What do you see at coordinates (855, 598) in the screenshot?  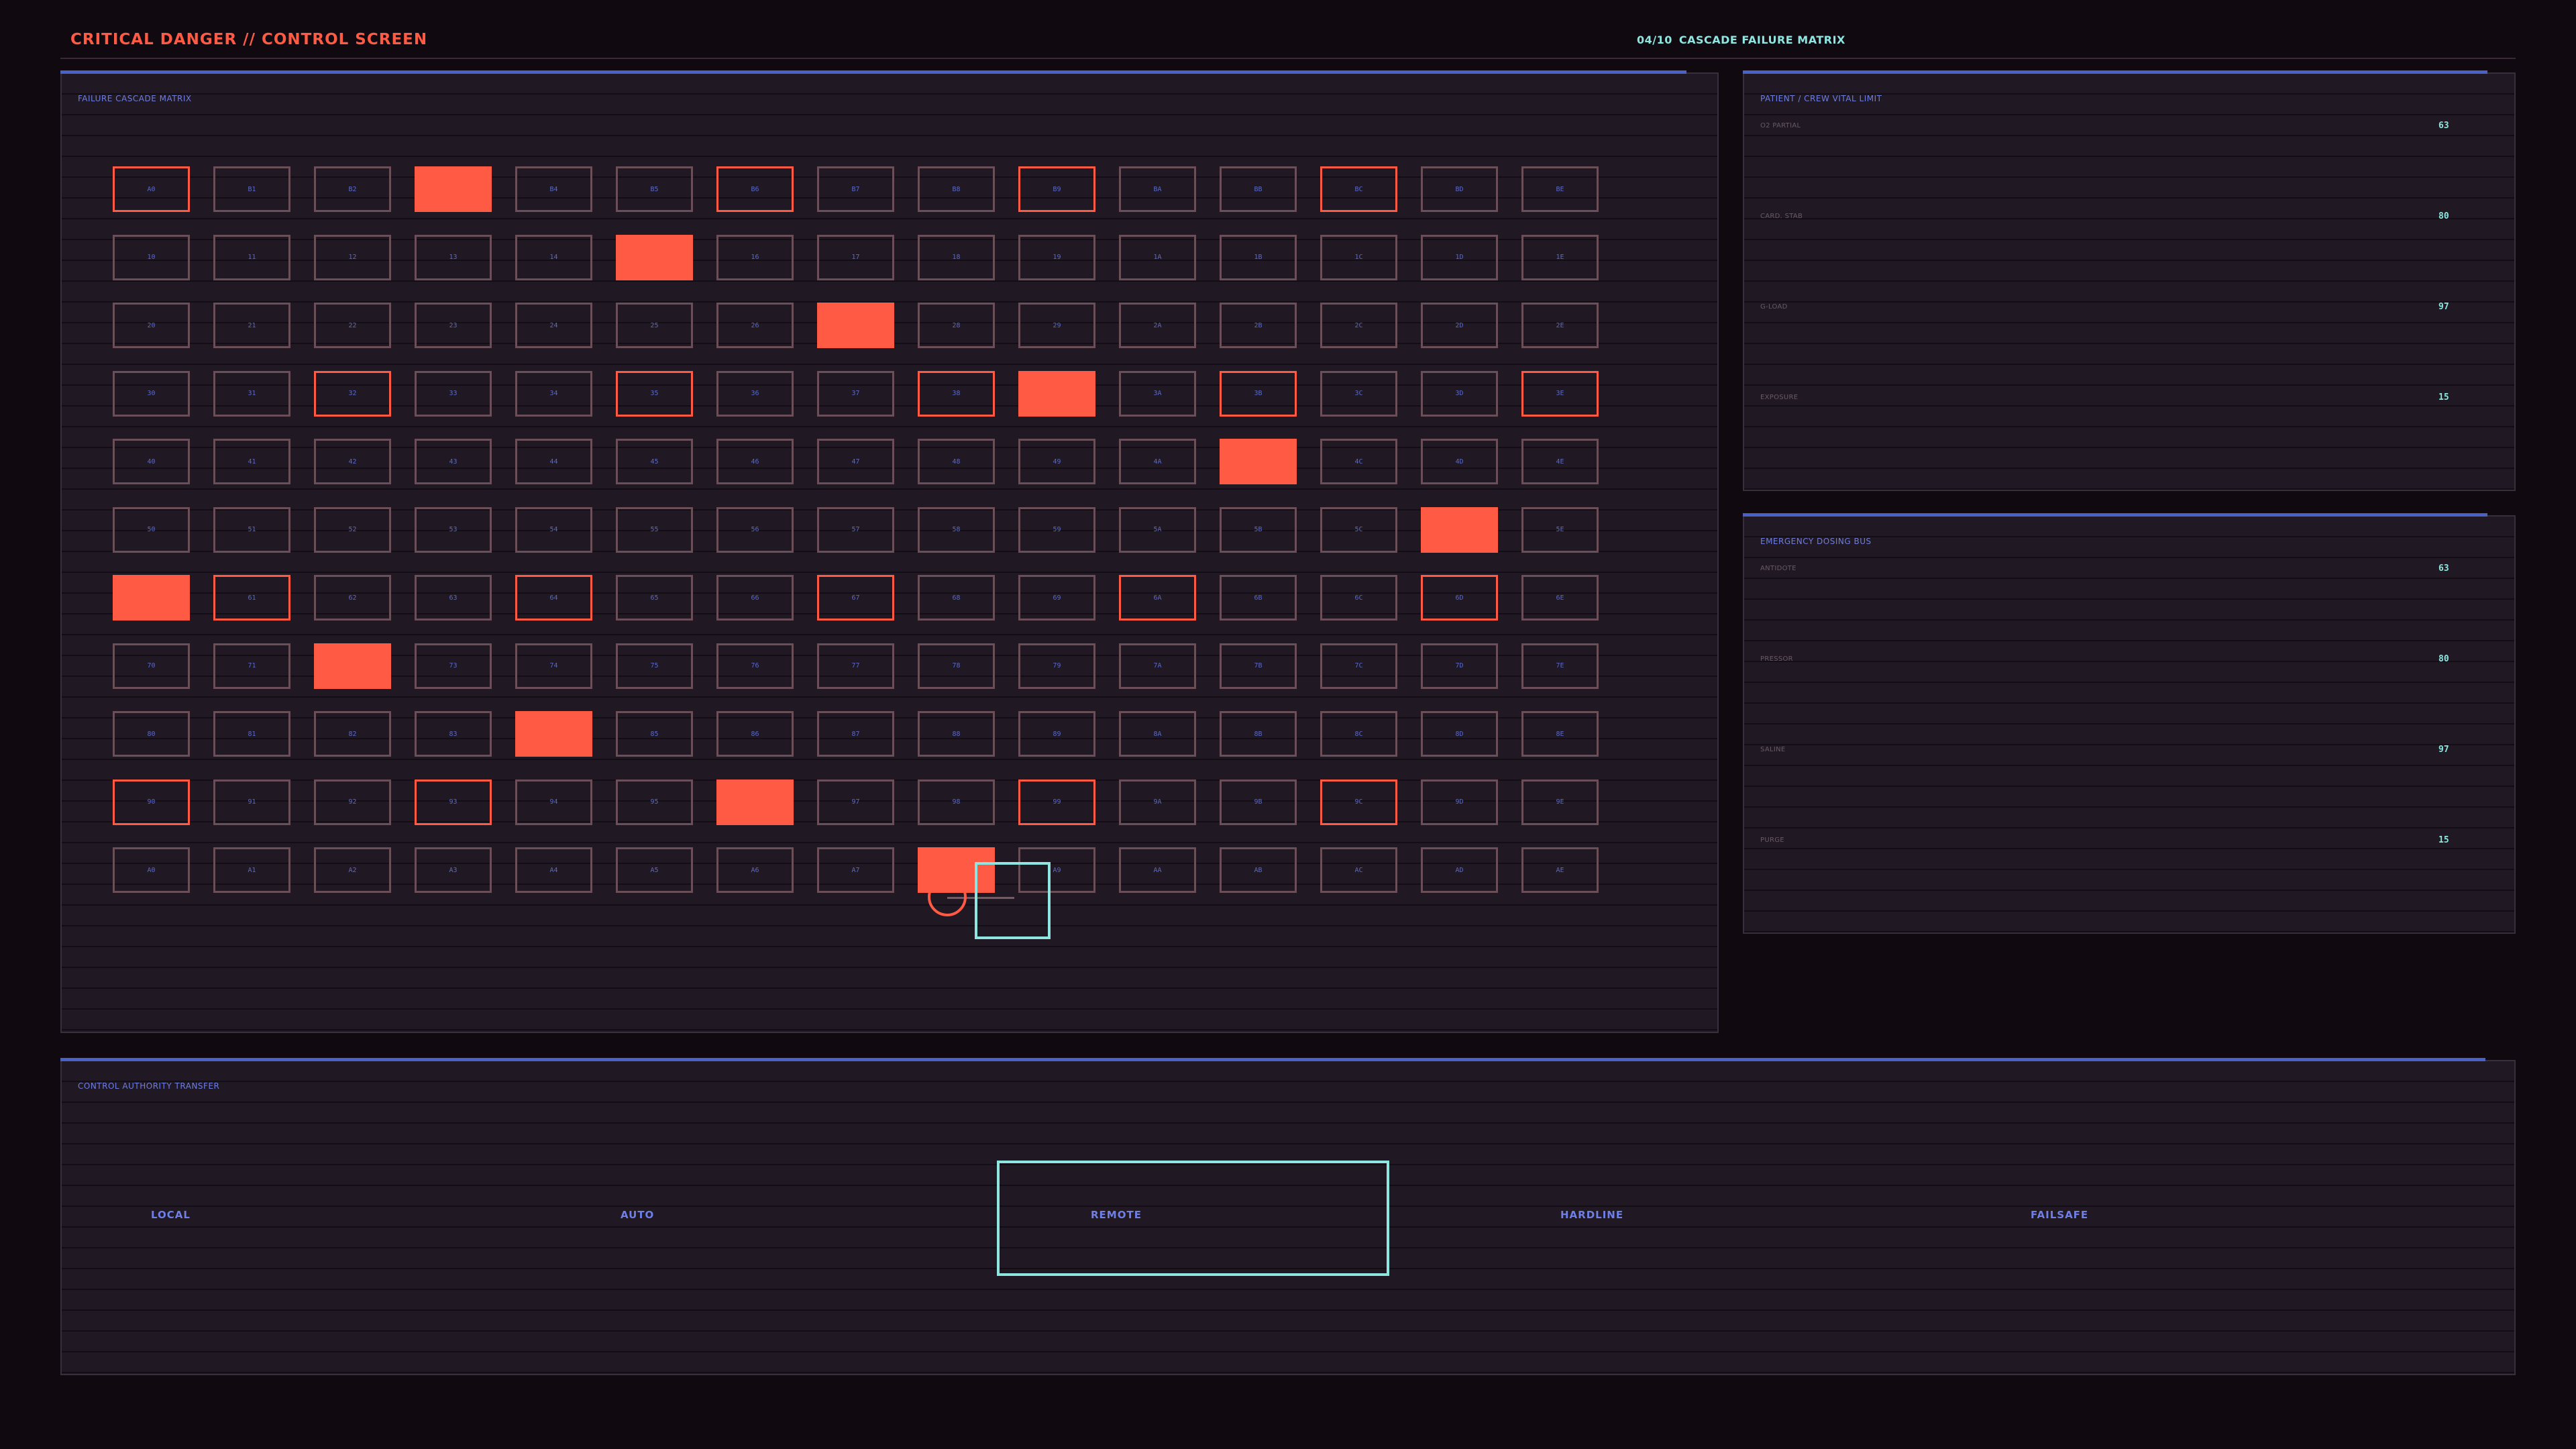 I see `matrix-cell: 67` at bounding box center [855, 598].